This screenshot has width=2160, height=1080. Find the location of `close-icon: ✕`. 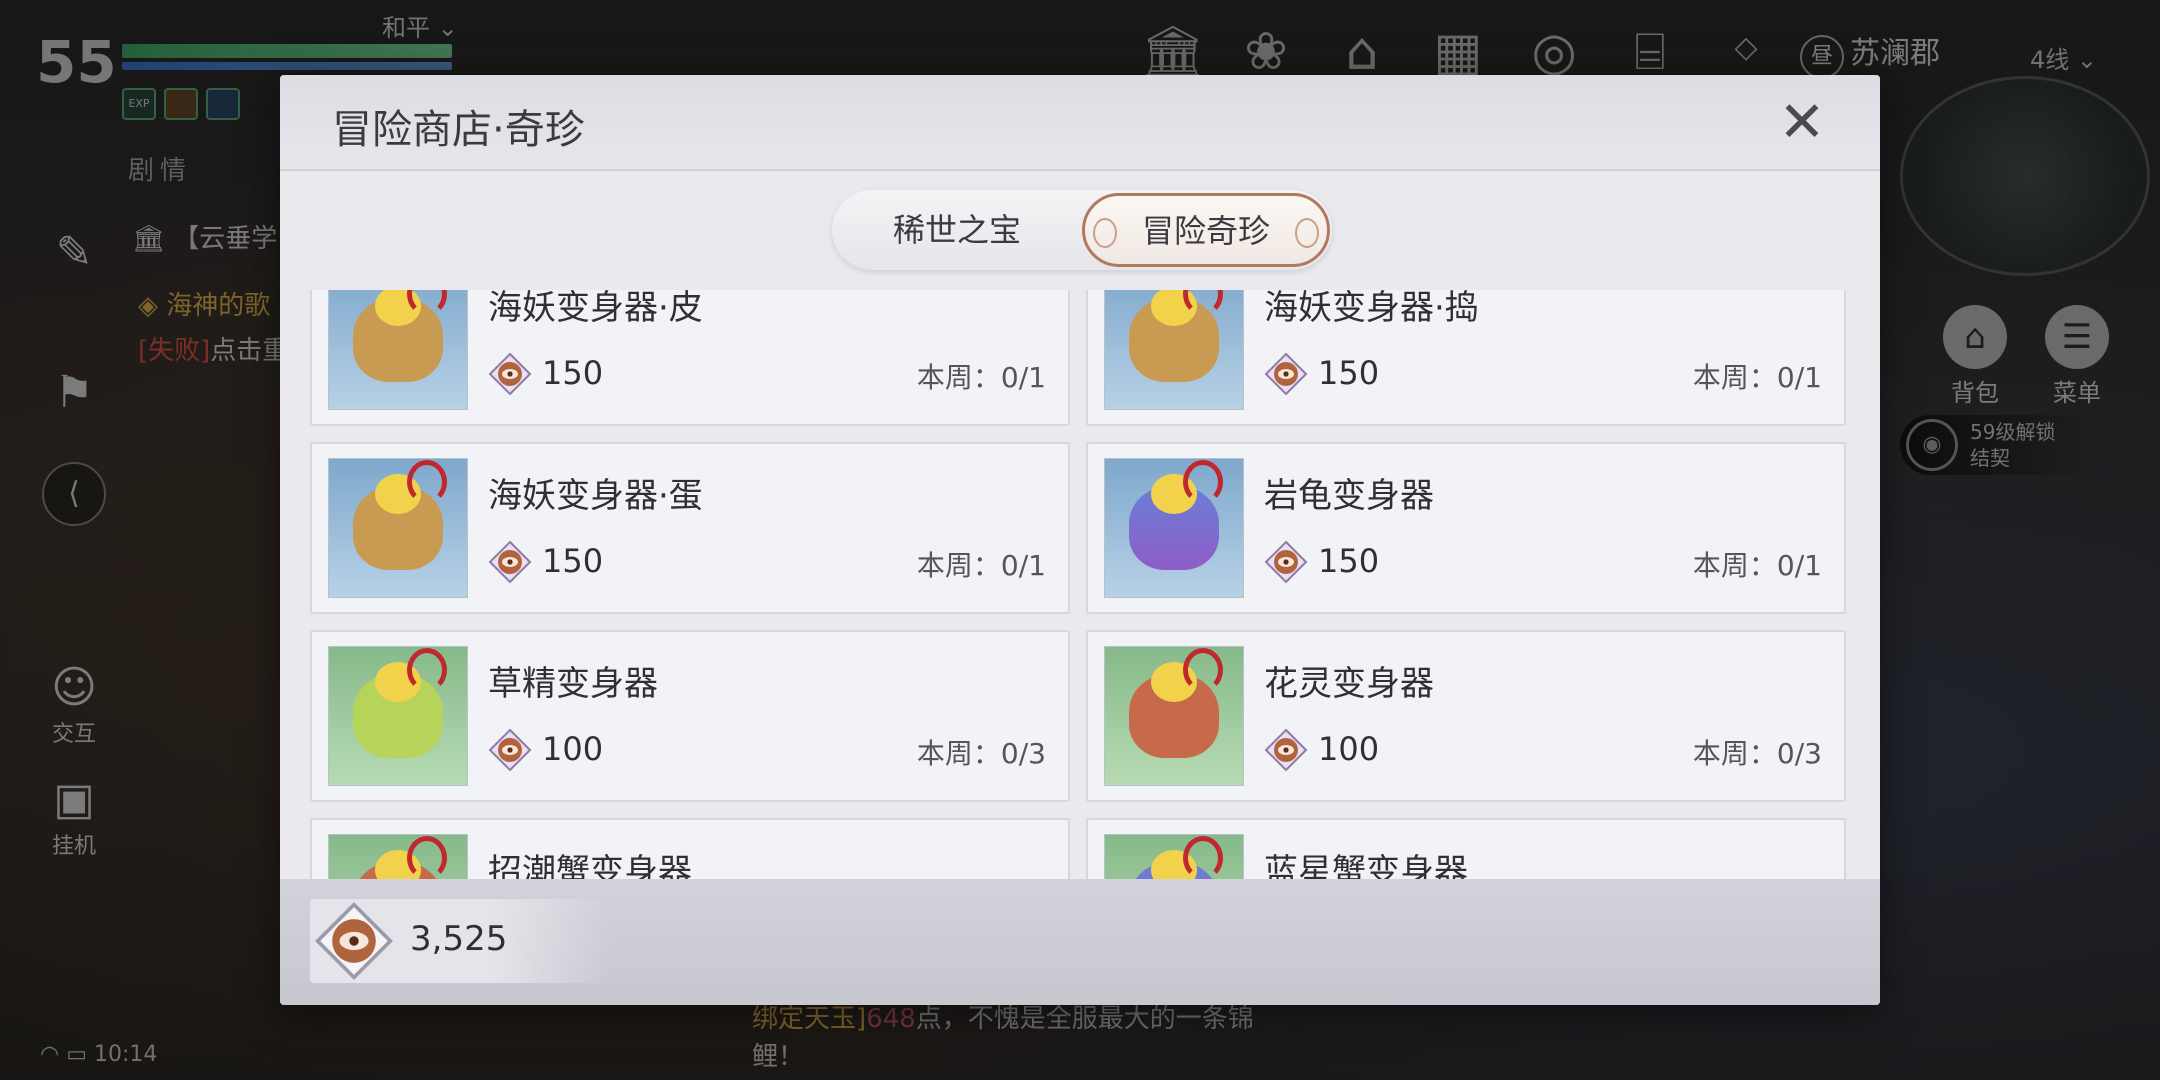

close-icon: ✕ is located at coordinates (1802, 122).